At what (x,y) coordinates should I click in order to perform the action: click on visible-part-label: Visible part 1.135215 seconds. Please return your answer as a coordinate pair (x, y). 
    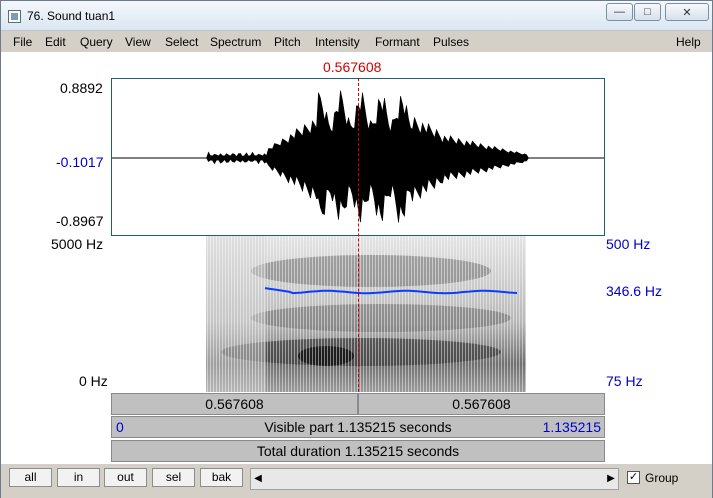
    Looking at the image, I should click on (358, 427).